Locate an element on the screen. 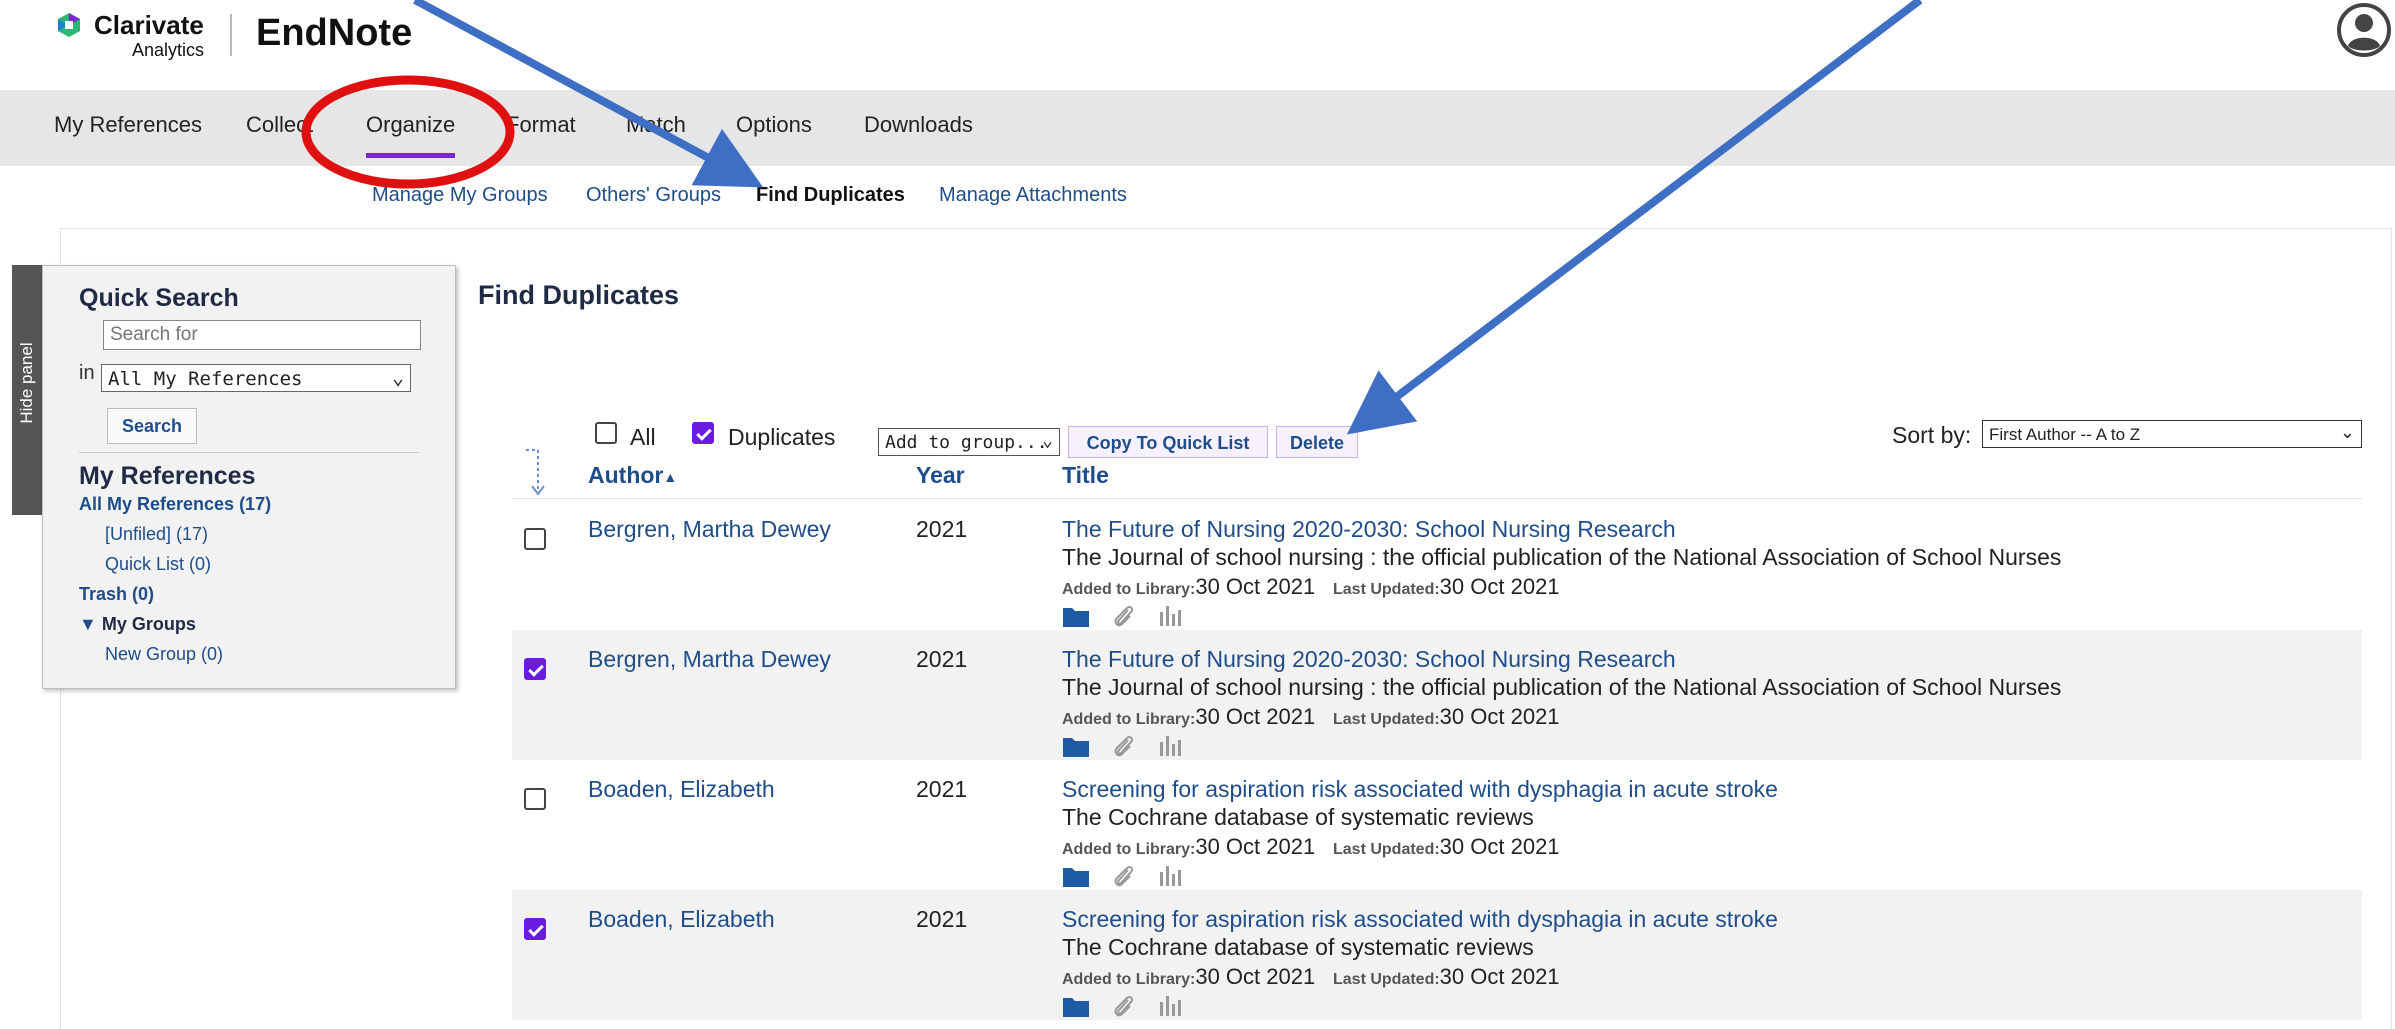 The width and height of the screenshot is (2395, 1029). tree-all-my-references: All My References (17) is located at coordinates (175, 504).